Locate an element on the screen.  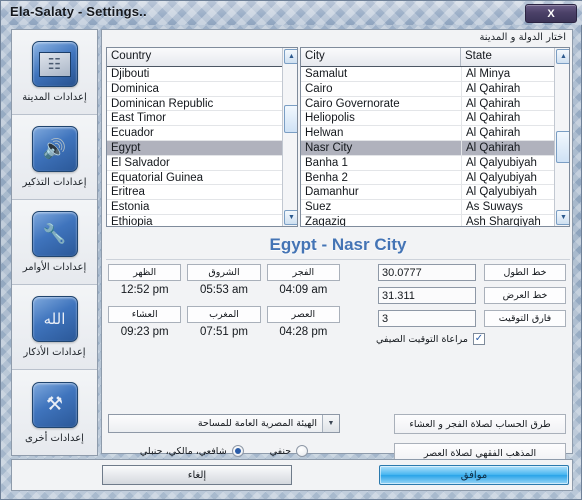
coordinate-label: فارق التوقيت is located at coordinates (525, 318).